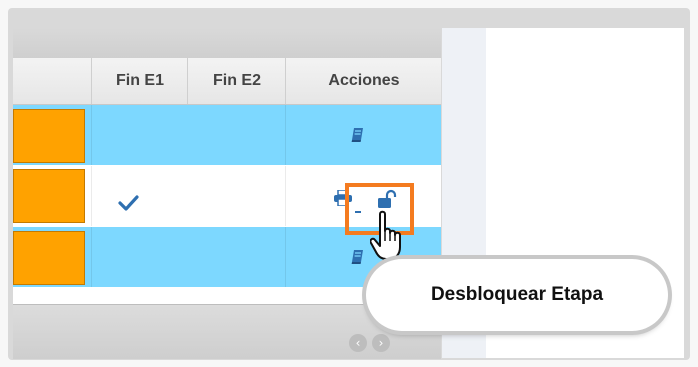 Image resolution: width=698 pixels, height=367 pixels. I want to click on check-icon, so click(128, 203).